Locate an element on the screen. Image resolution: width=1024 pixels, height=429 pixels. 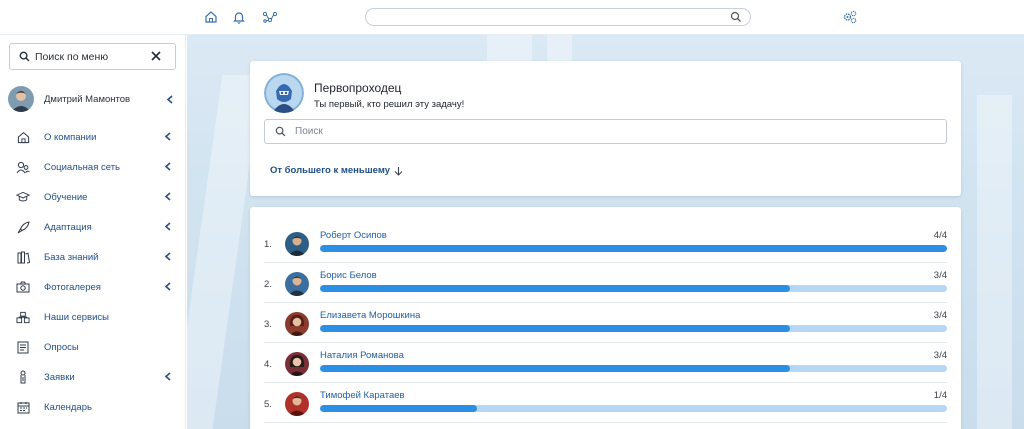
sort-toggle: От большего к меньшему is located at coordinates (336, 170).